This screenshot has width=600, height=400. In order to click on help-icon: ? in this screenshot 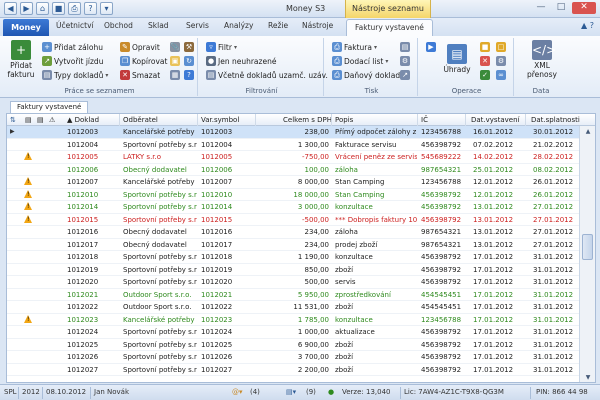, I will do `click(90, 8)`.